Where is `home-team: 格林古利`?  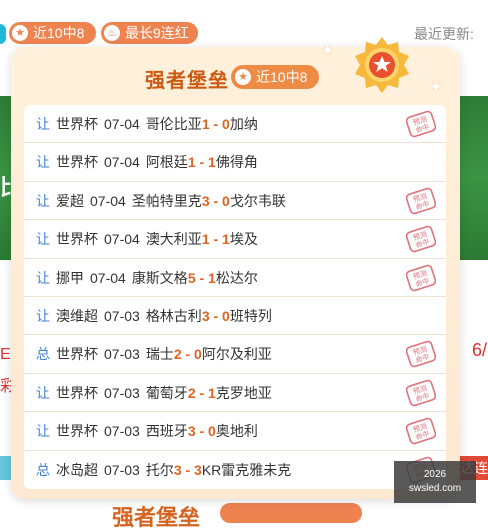 home-team: 格林古利 is located at coordinates (173, 315).